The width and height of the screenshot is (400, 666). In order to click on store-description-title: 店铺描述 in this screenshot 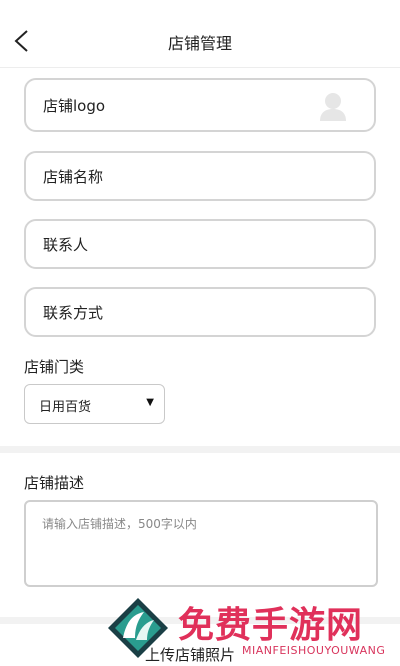, I will do `click(54, 483)`.